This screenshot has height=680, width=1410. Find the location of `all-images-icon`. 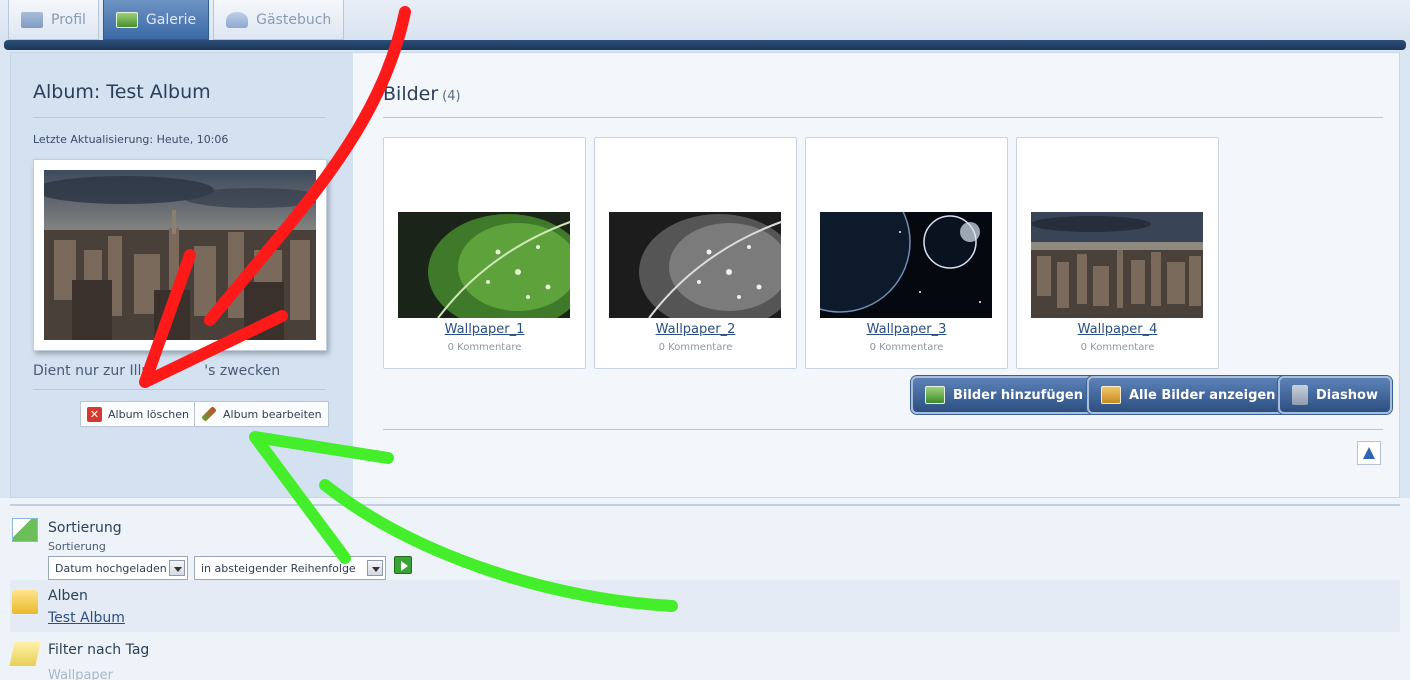

all-images-icon is located at coordinates (1111, 395).